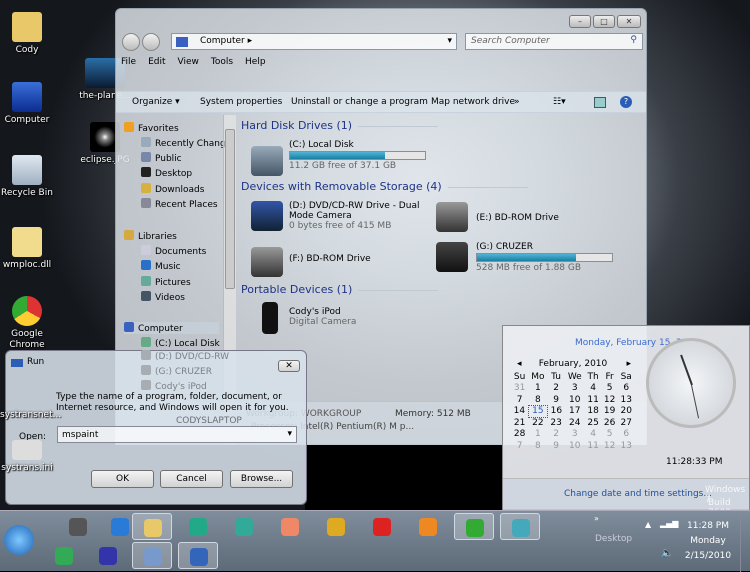  What do you see at coordinates (161, 266) in the screenshot?
I see `nav-music: Music` at bounding box center [161, 266].